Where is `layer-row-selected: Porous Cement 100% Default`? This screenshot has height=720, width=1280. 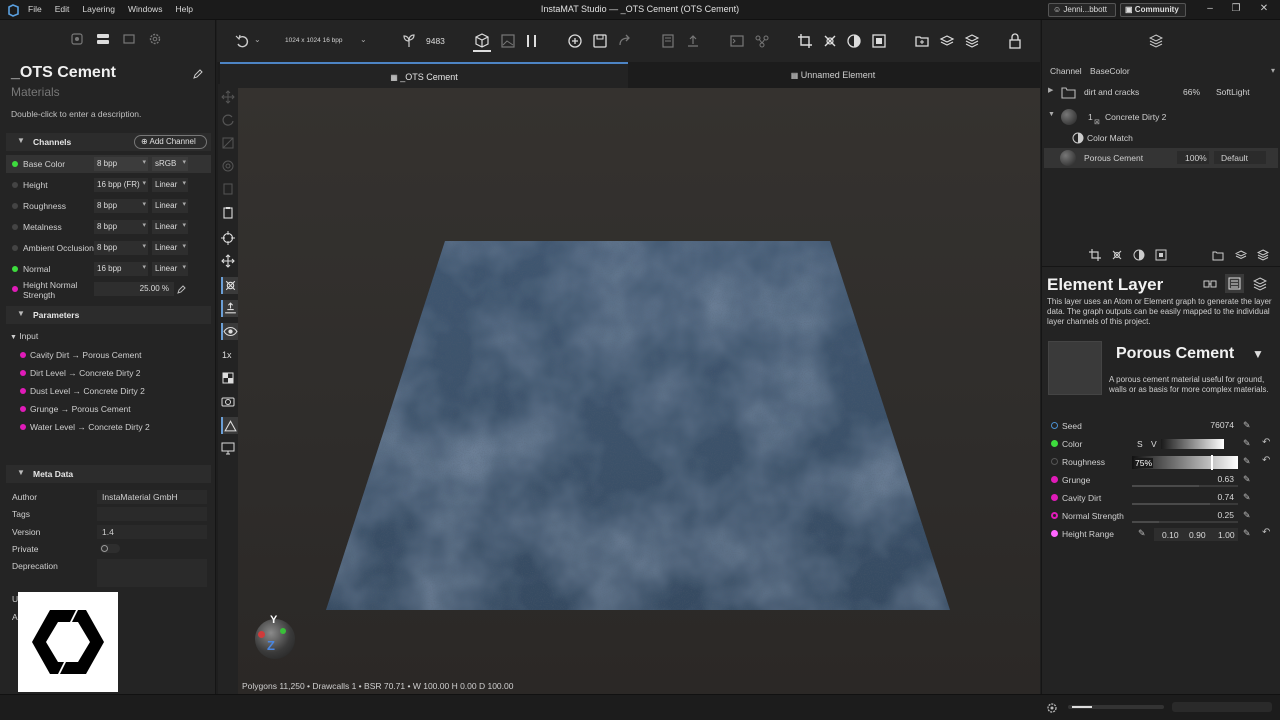
layer-row-selected: Porous Cement 100% Default is located at coordinates (1161, 158).